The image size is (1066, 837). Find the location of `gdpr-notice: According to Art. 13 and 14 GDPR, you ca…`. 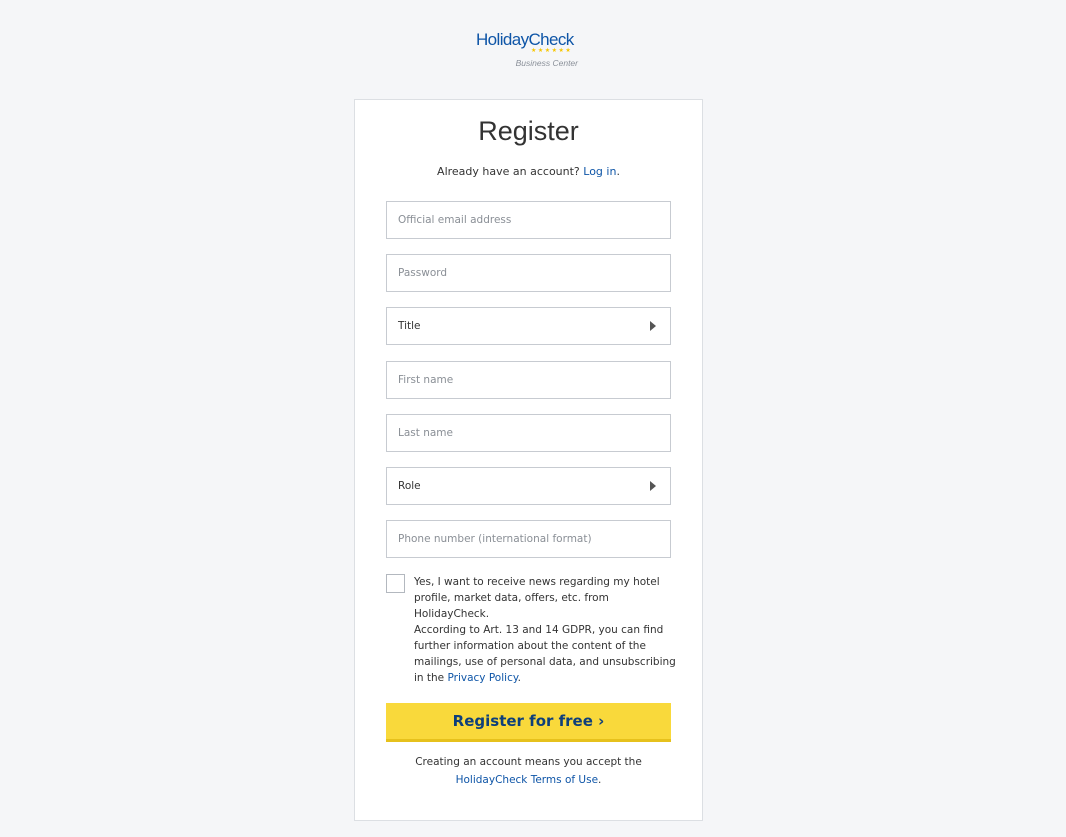

gdpr-notice: According to Art. 13 and 14 GDPR, you ca… is located at coordinates (545, 654).